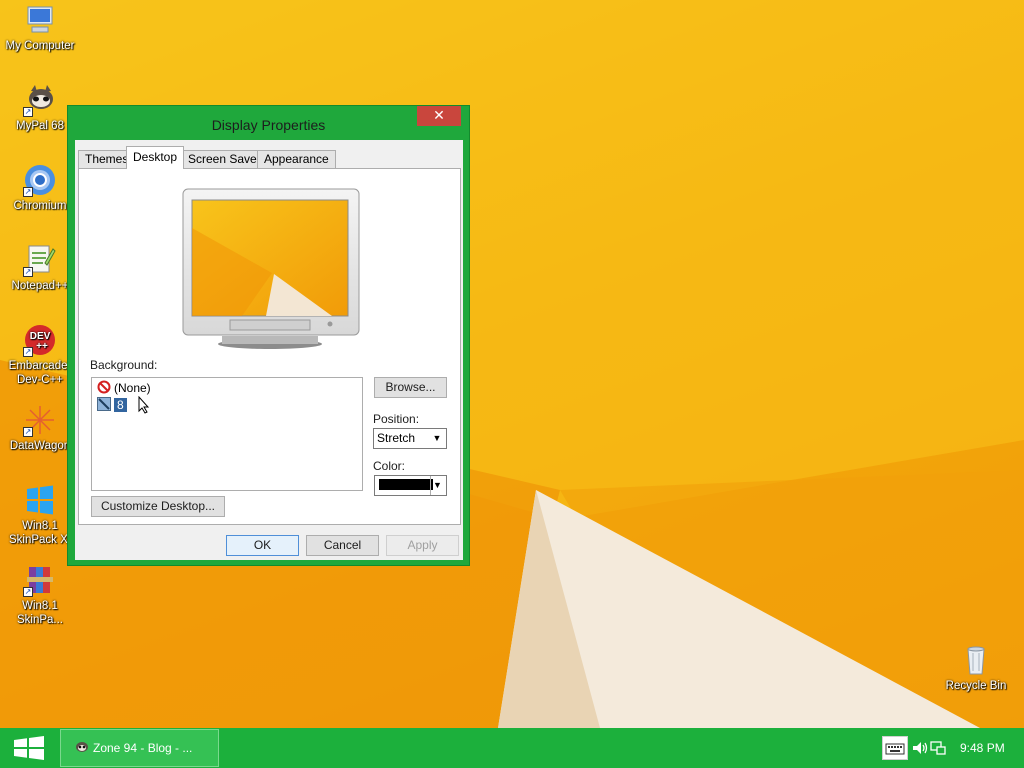 This screenshot has width=1024, height=768. Describe the element at coordinates (40, 46) in the screenshot. I see `desktop-icon-label: My Computer` at that location.